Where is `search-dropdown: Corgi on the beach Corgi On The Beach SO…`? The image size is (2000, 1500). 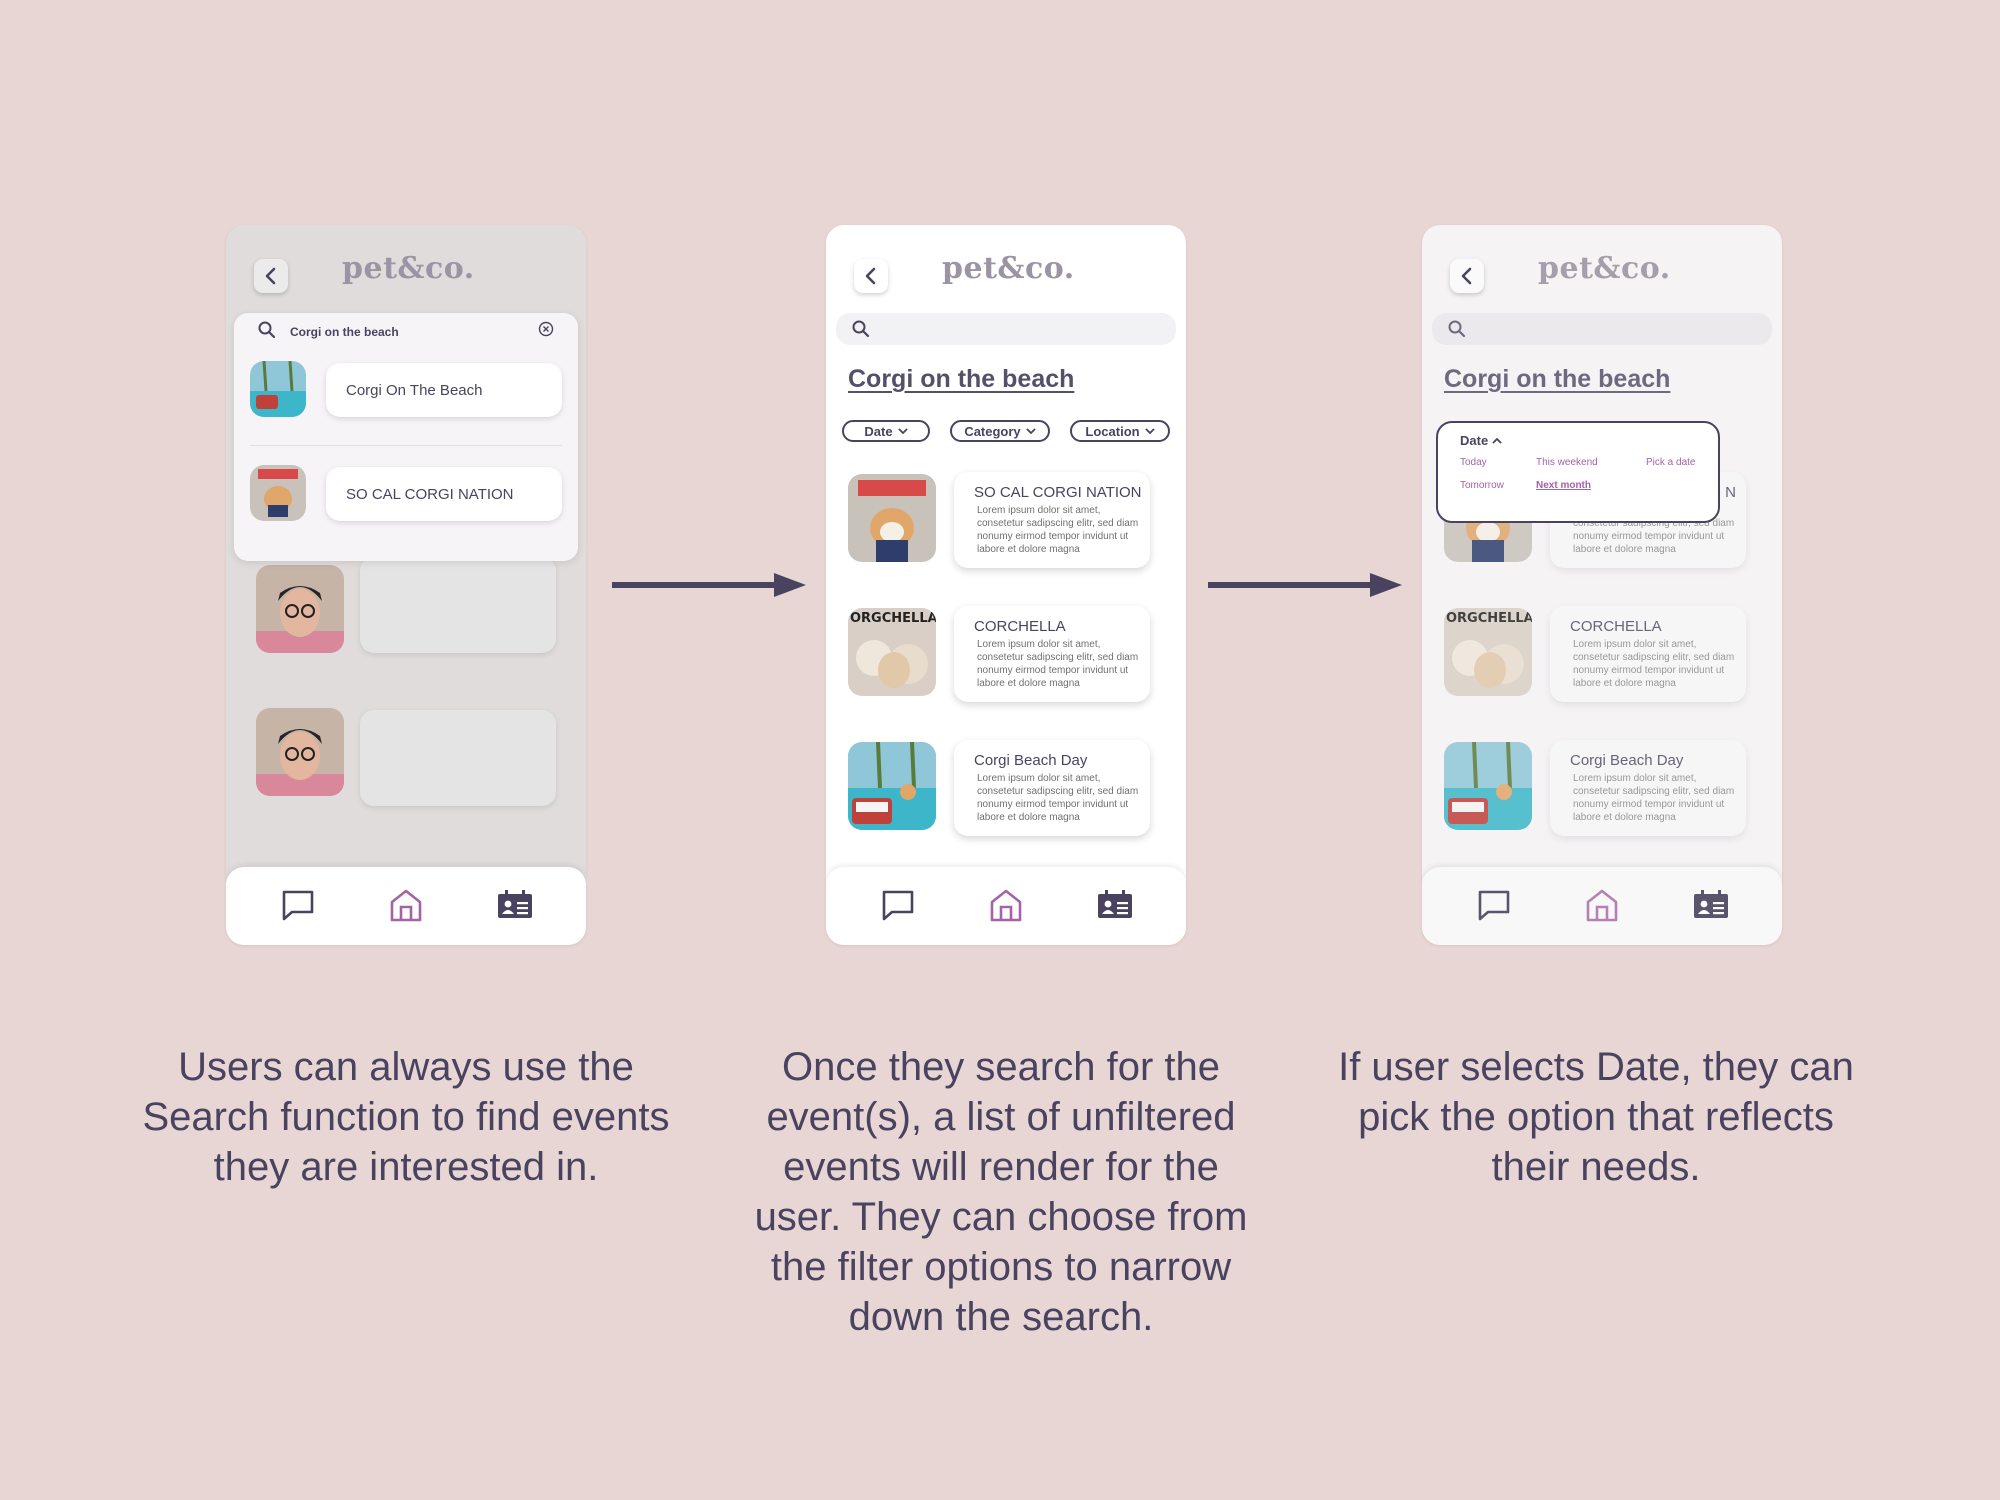 search-dropdown: Corgi on the beach Corgi On The Beach SO… is located at coordinates (406, 437).